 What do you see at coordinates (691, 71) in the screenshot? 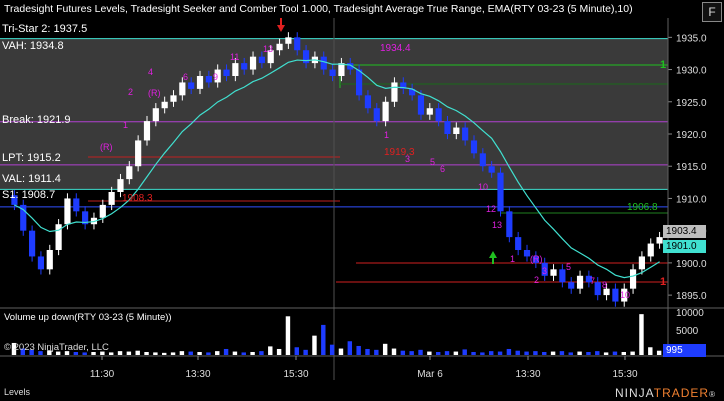
I see `price-tick-label: 1930.0` at bounding box center [691, 71].